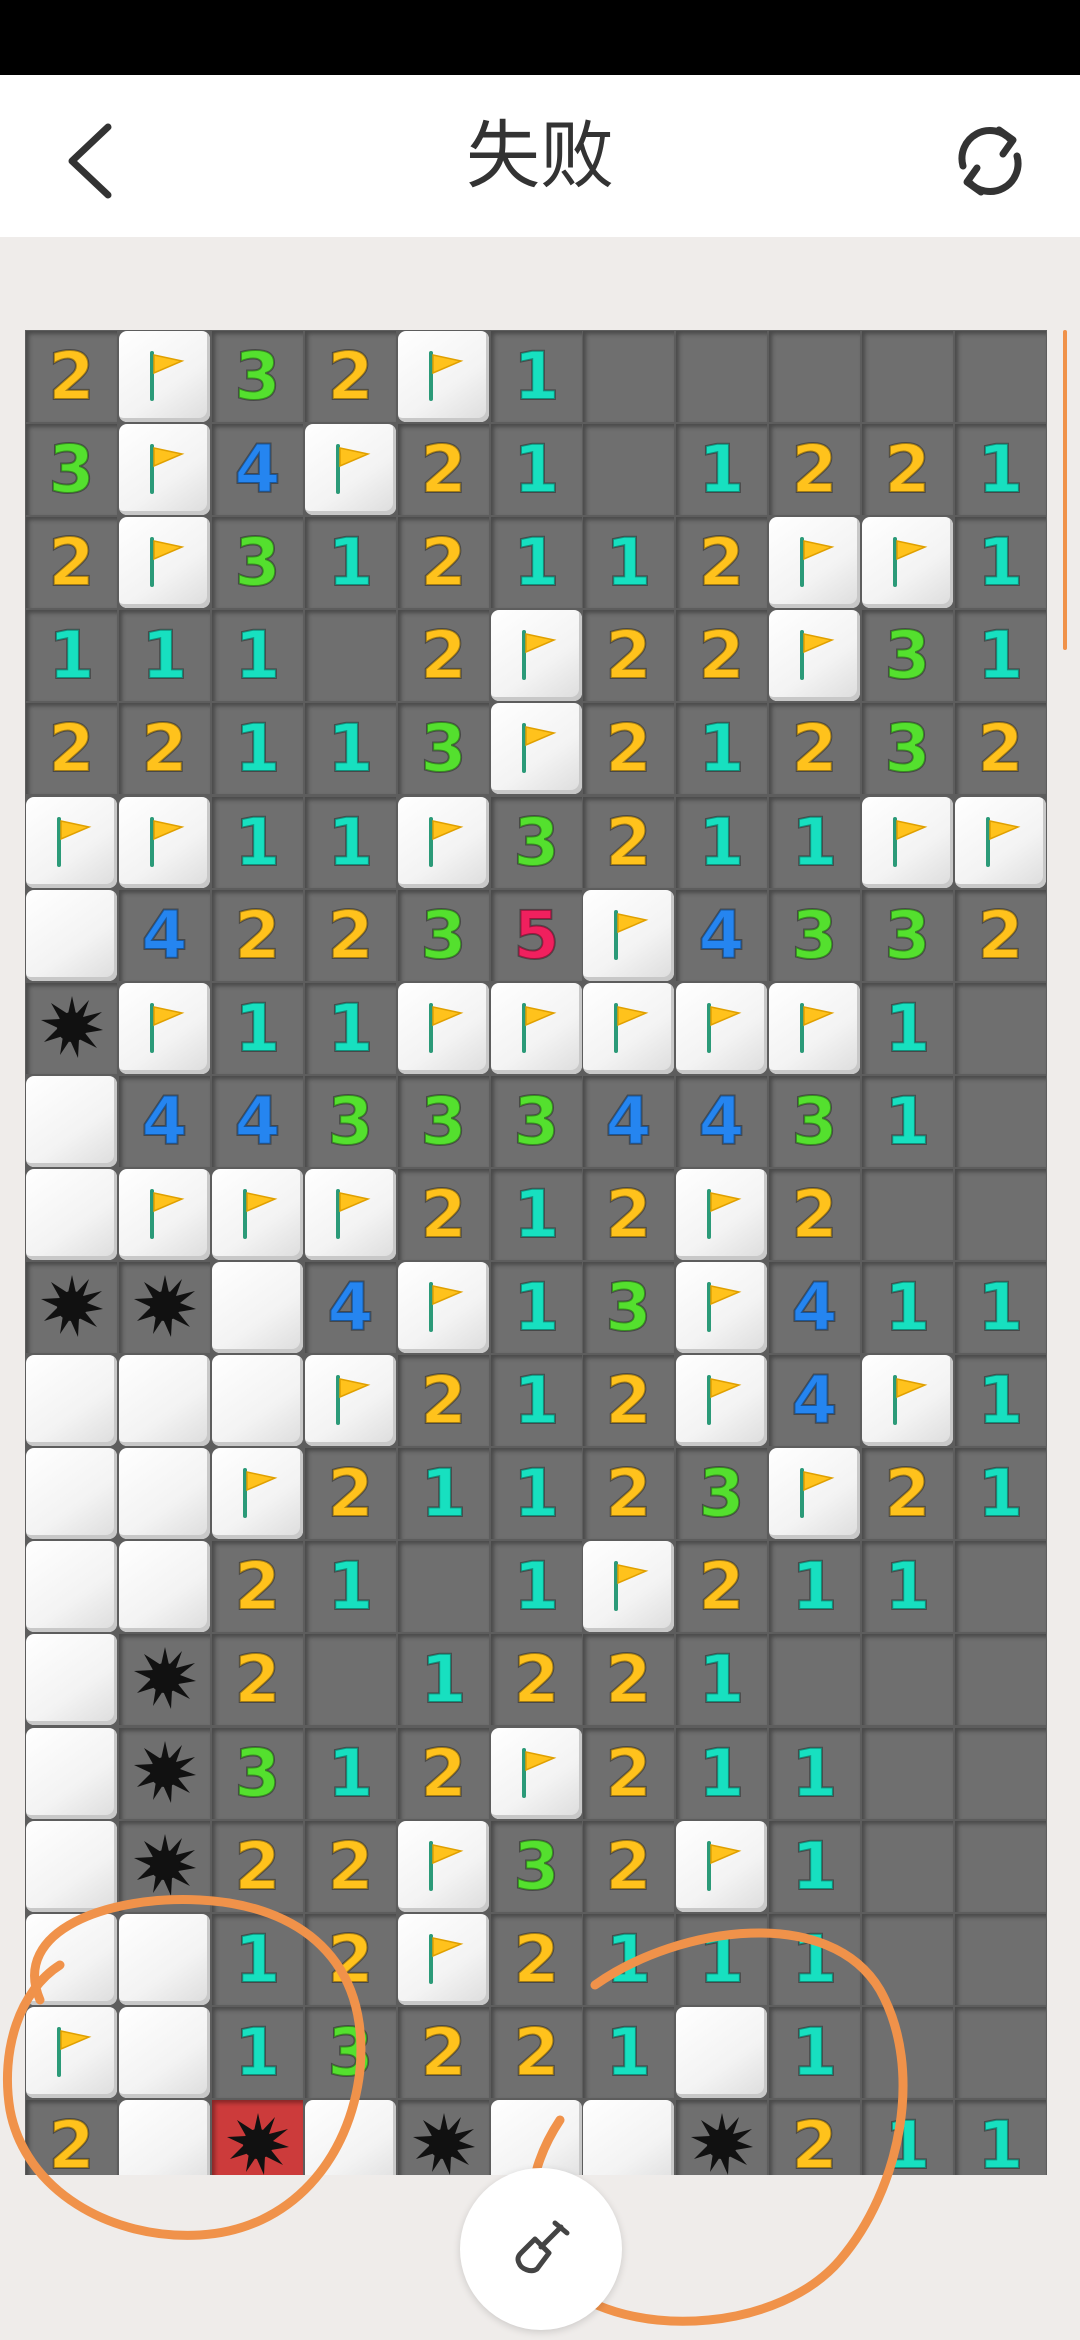 The width and height of the screenshot is (1080, 2340). Describe the element at coordinates (990, 161) in the screenshot. I see `restart-button` at that location.